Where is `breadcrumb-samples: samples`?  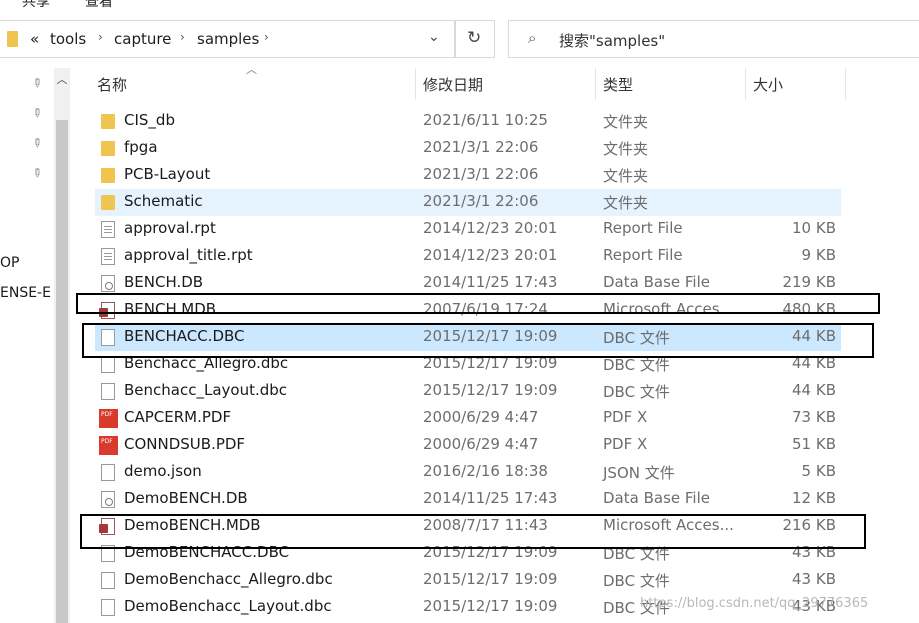
breadcrumb-samples: samples is located at coordinates (228, 39).